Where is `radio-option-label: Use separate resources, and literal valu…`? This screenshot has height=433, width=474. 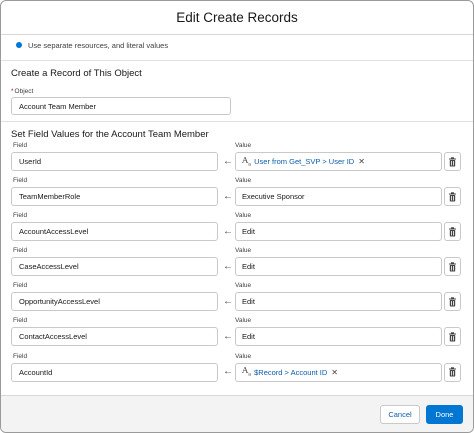
radio-option-label: Use separate resources, and literal valu… is located at coordinates (98, 45).